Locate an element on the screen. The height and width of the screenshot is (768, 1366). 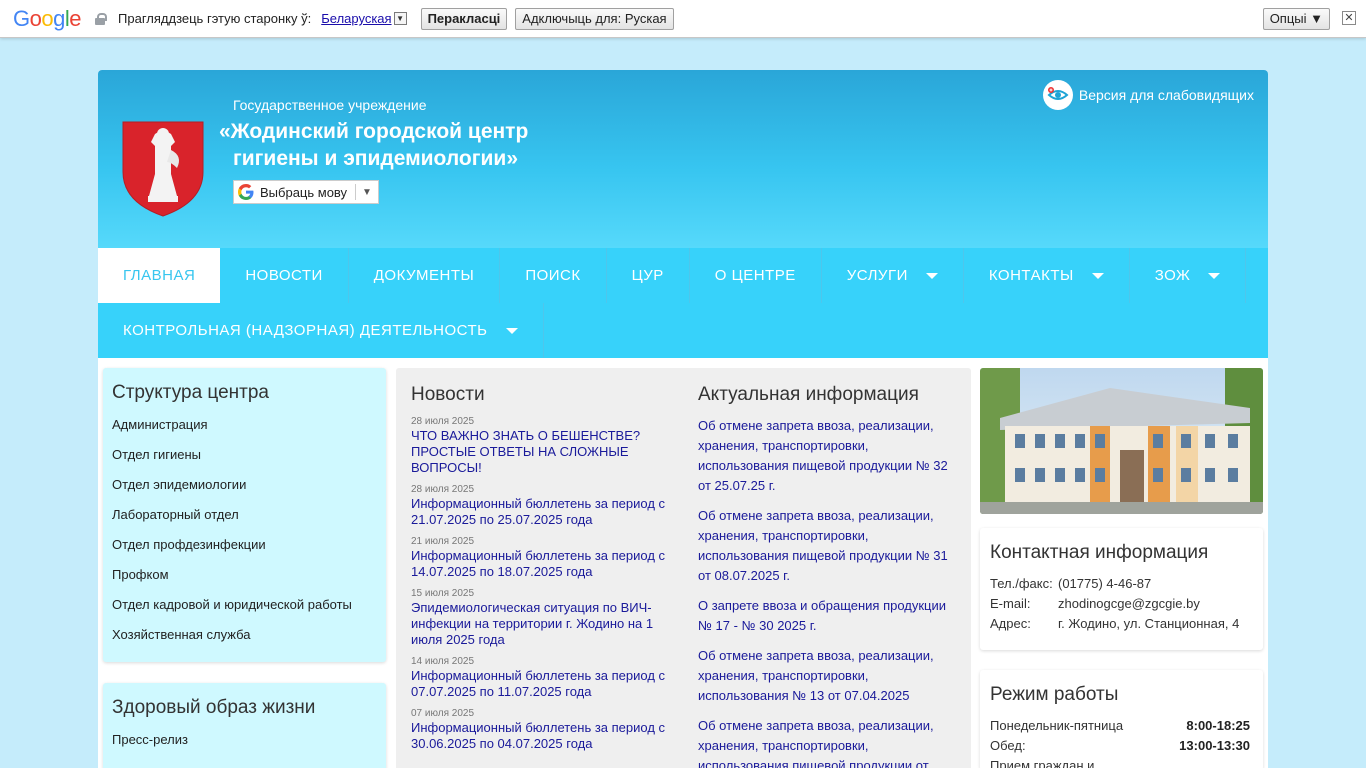
contact-value: г. Жодино, ул. Станционная, 4 is located at coordinates (1149, 623).